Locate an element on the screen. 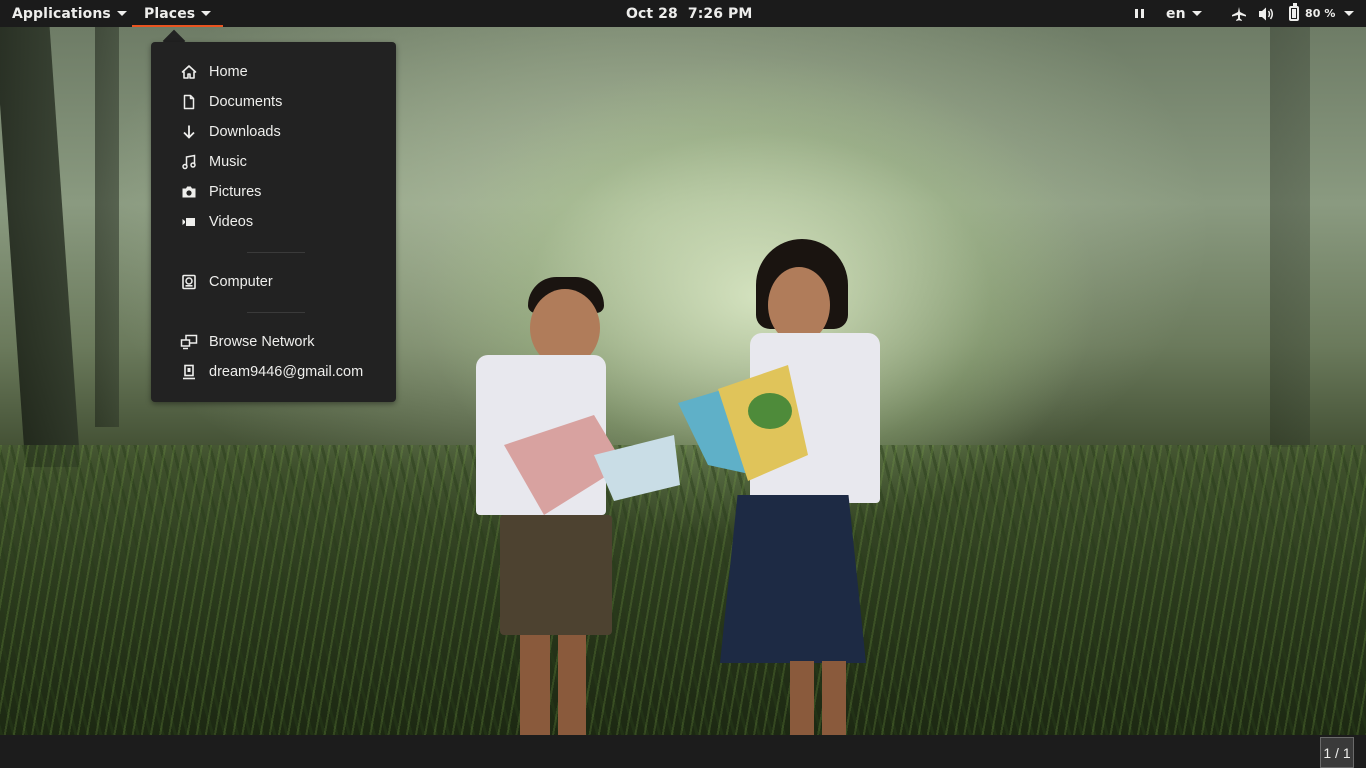 The height and width of the screenshot is (768, 1366). language-label: en is located at coordinates (1176, 13).